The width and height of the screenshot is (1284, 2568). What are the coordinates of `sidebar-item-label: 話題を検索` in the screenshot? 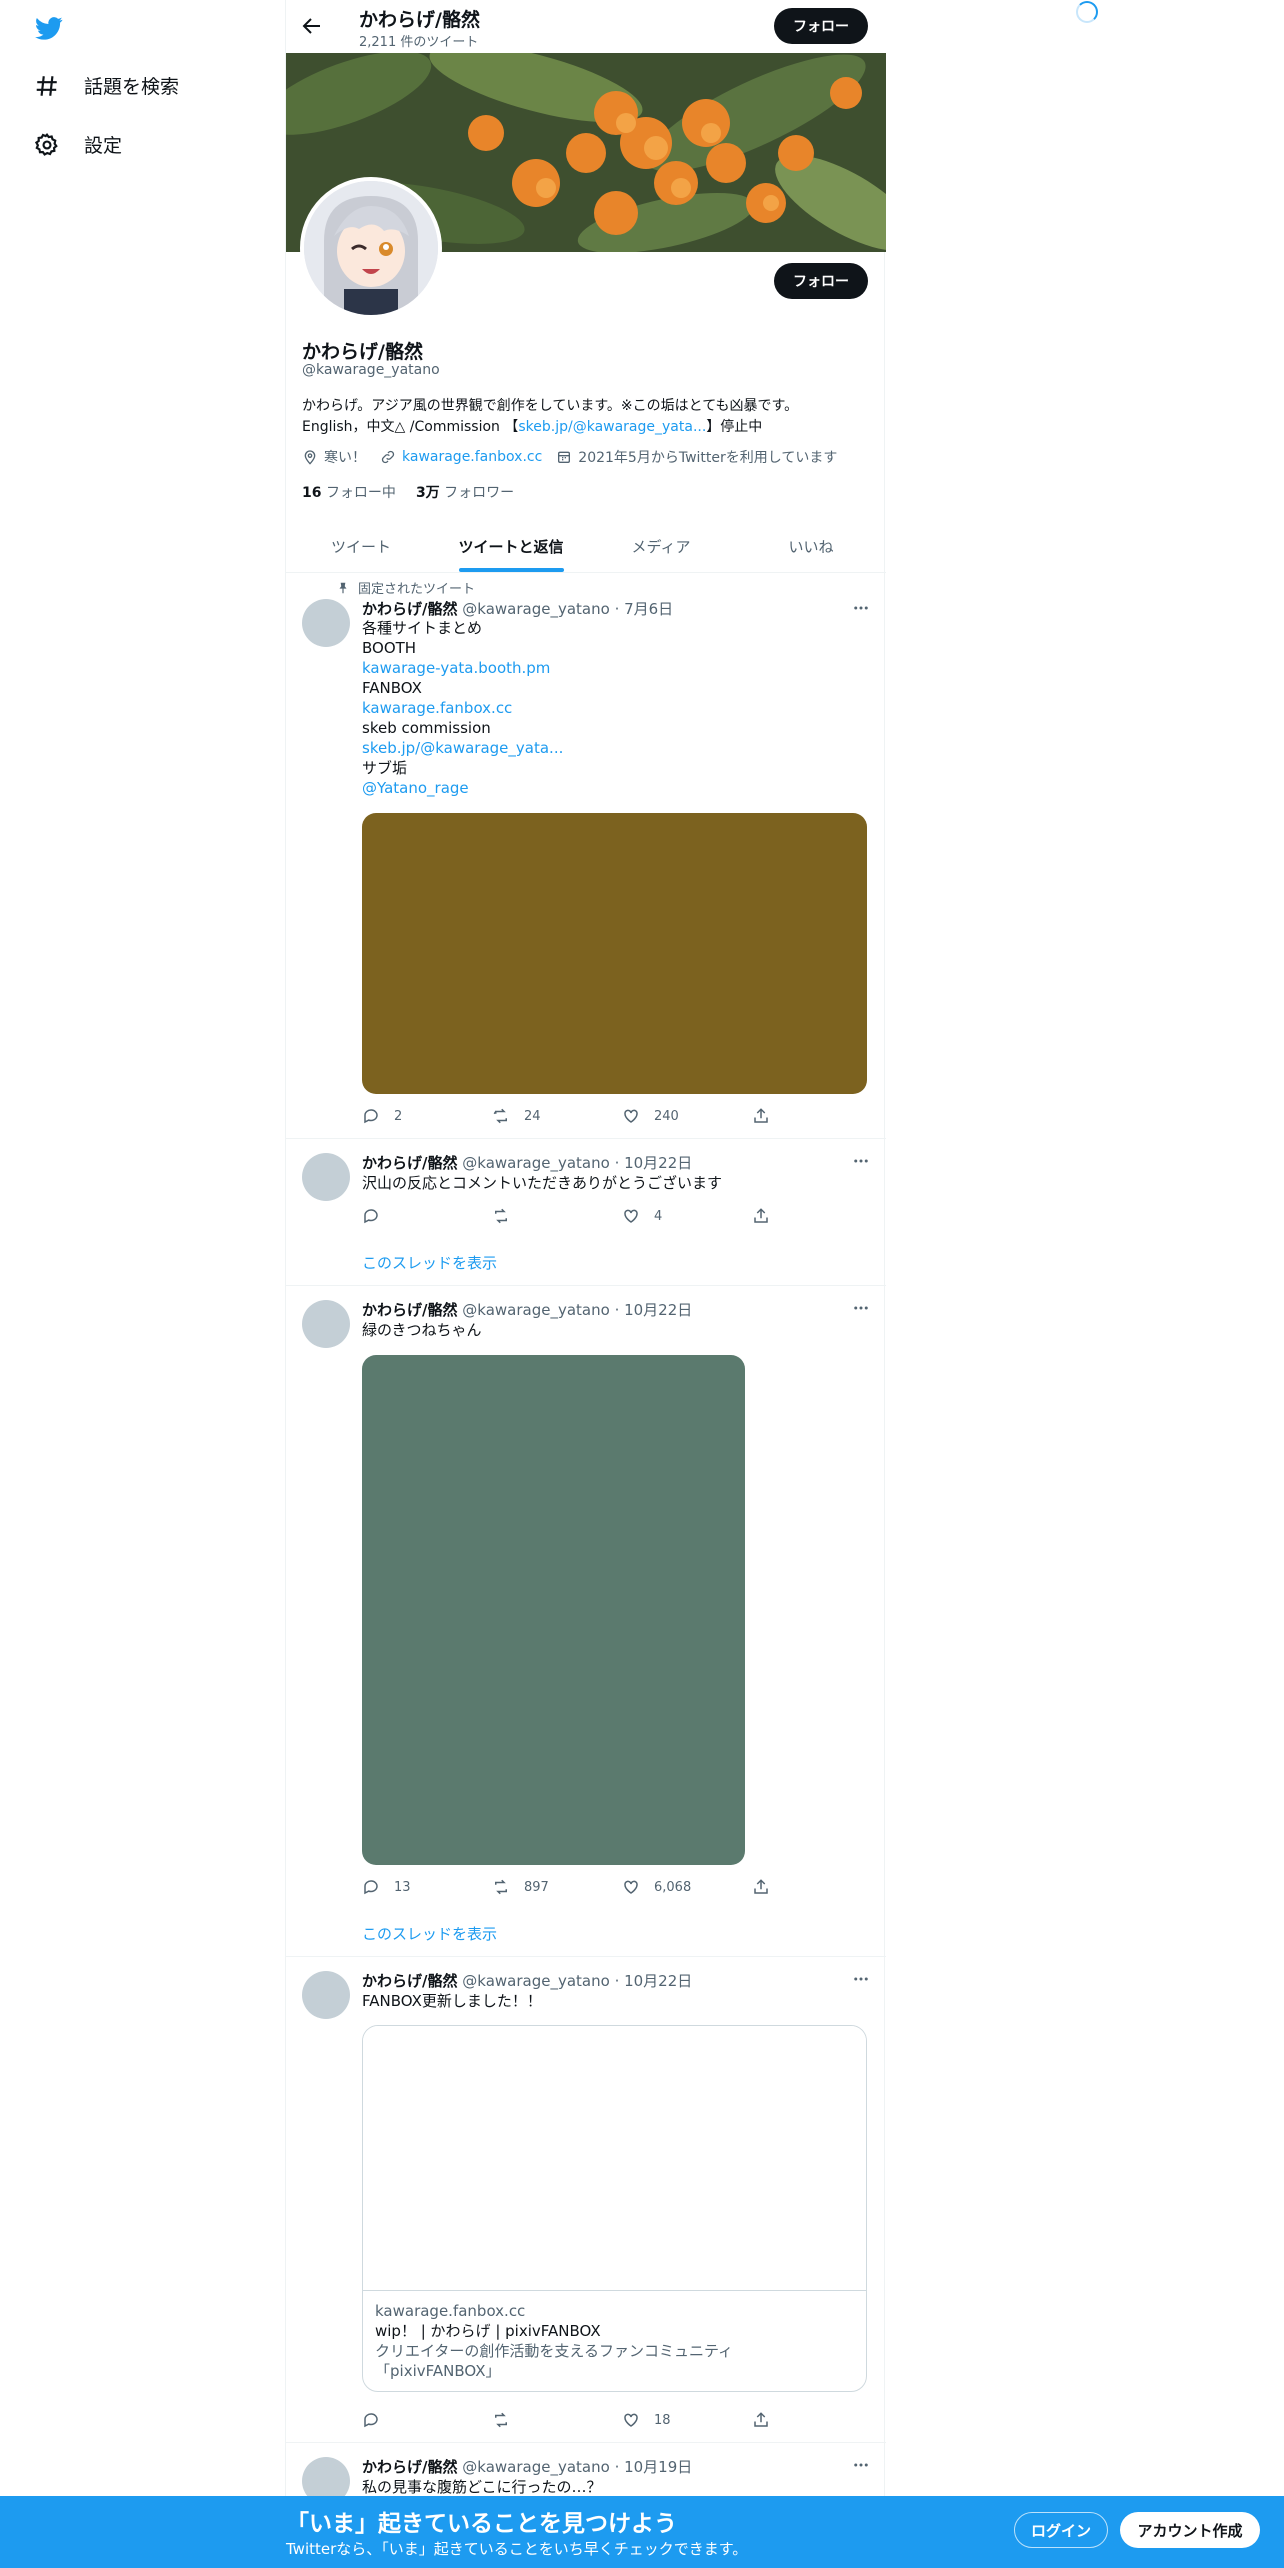 It's located at (132, 87).